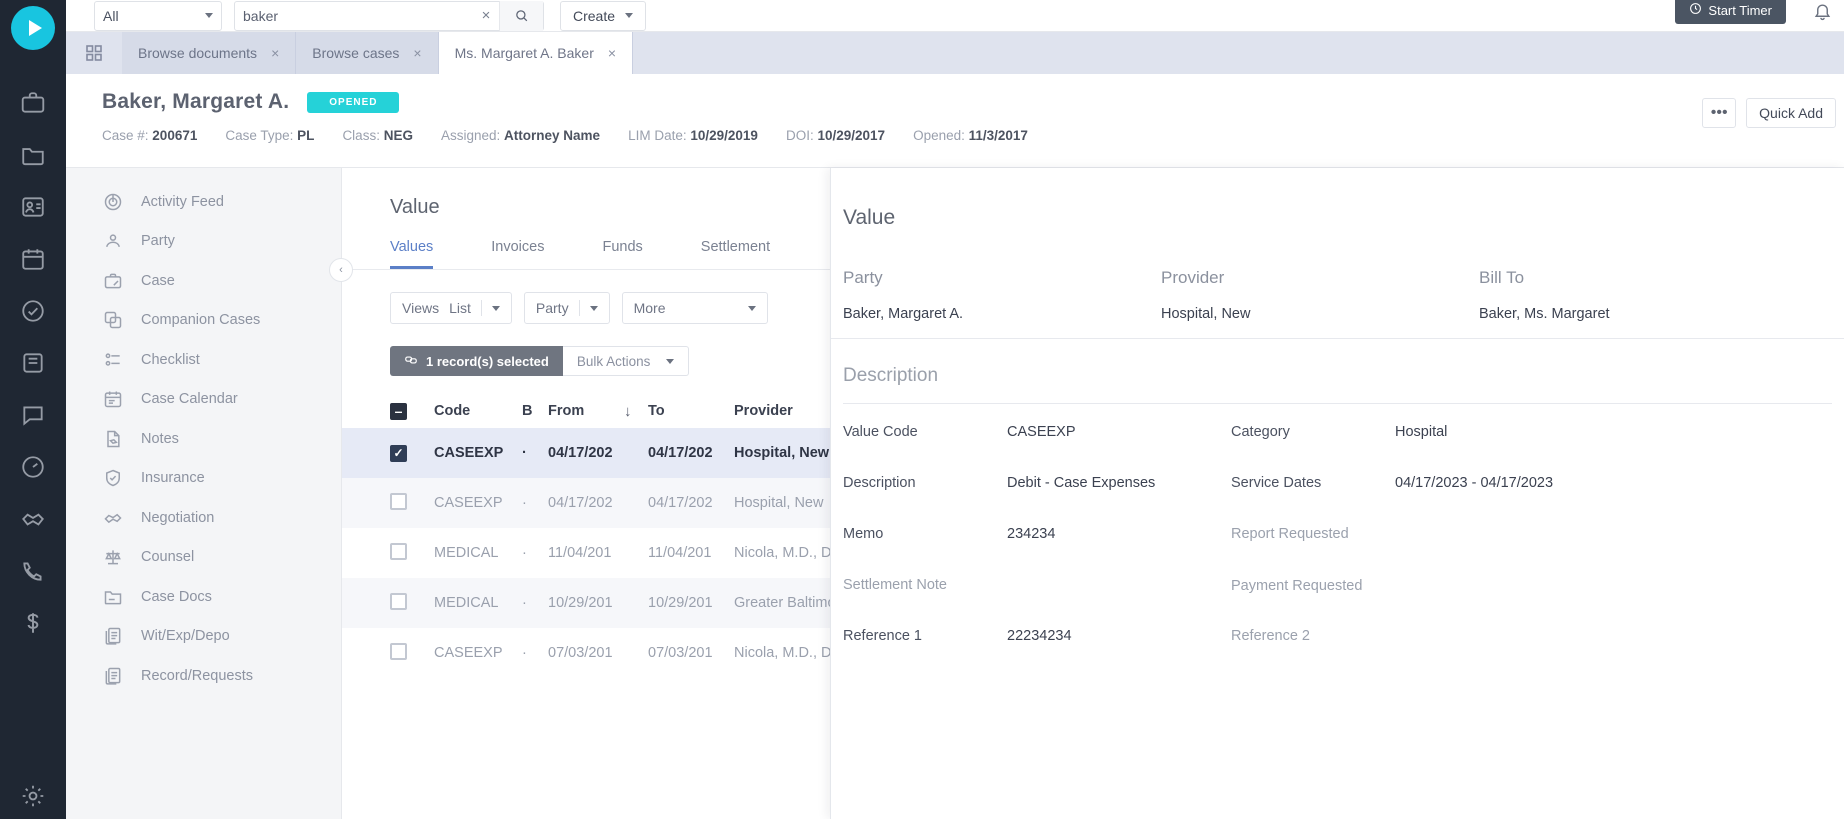 This screenshot has height=819, width=1844. I want to click on party-filter: Party, so click(566, 308).